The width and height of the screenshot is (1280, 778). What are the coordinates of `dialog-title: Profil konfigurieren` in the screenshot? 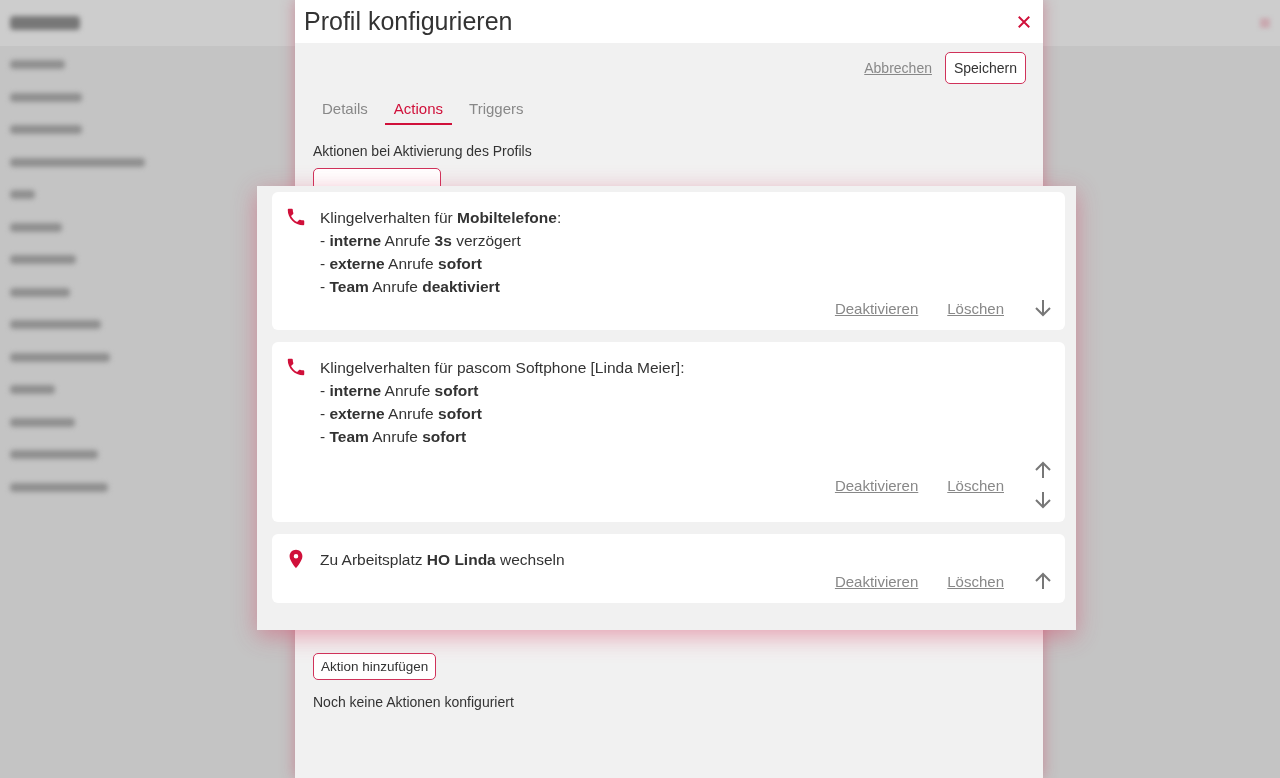 It's located at (408, 21).